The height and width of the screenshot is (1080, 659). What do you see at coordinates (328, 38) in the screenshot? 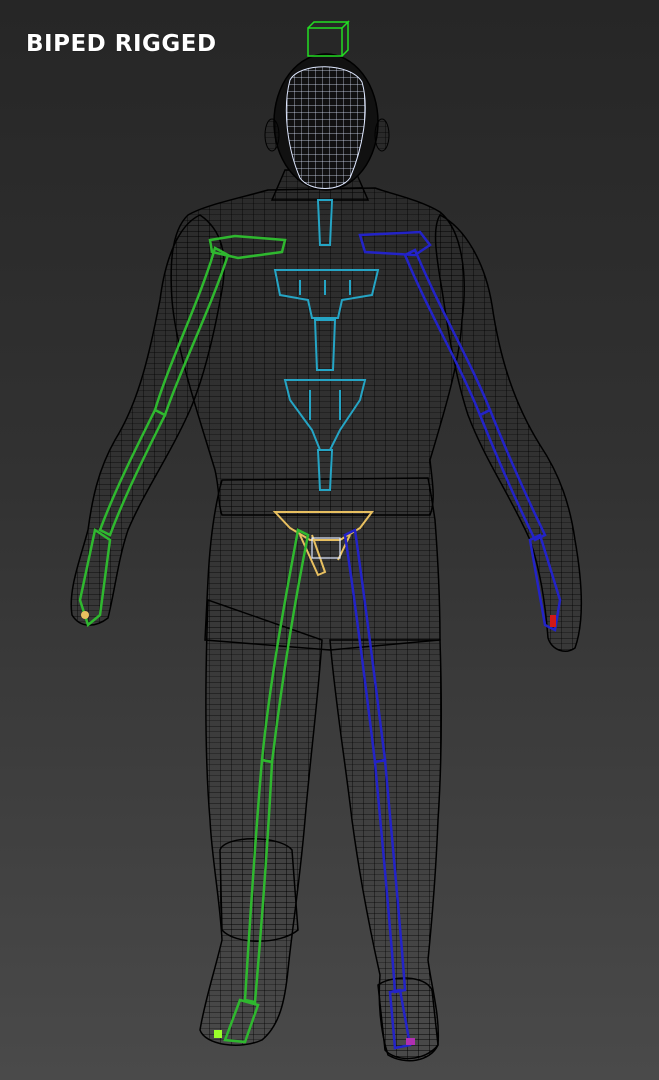
I see `head-control-icon` at bounding box center [328, 38].